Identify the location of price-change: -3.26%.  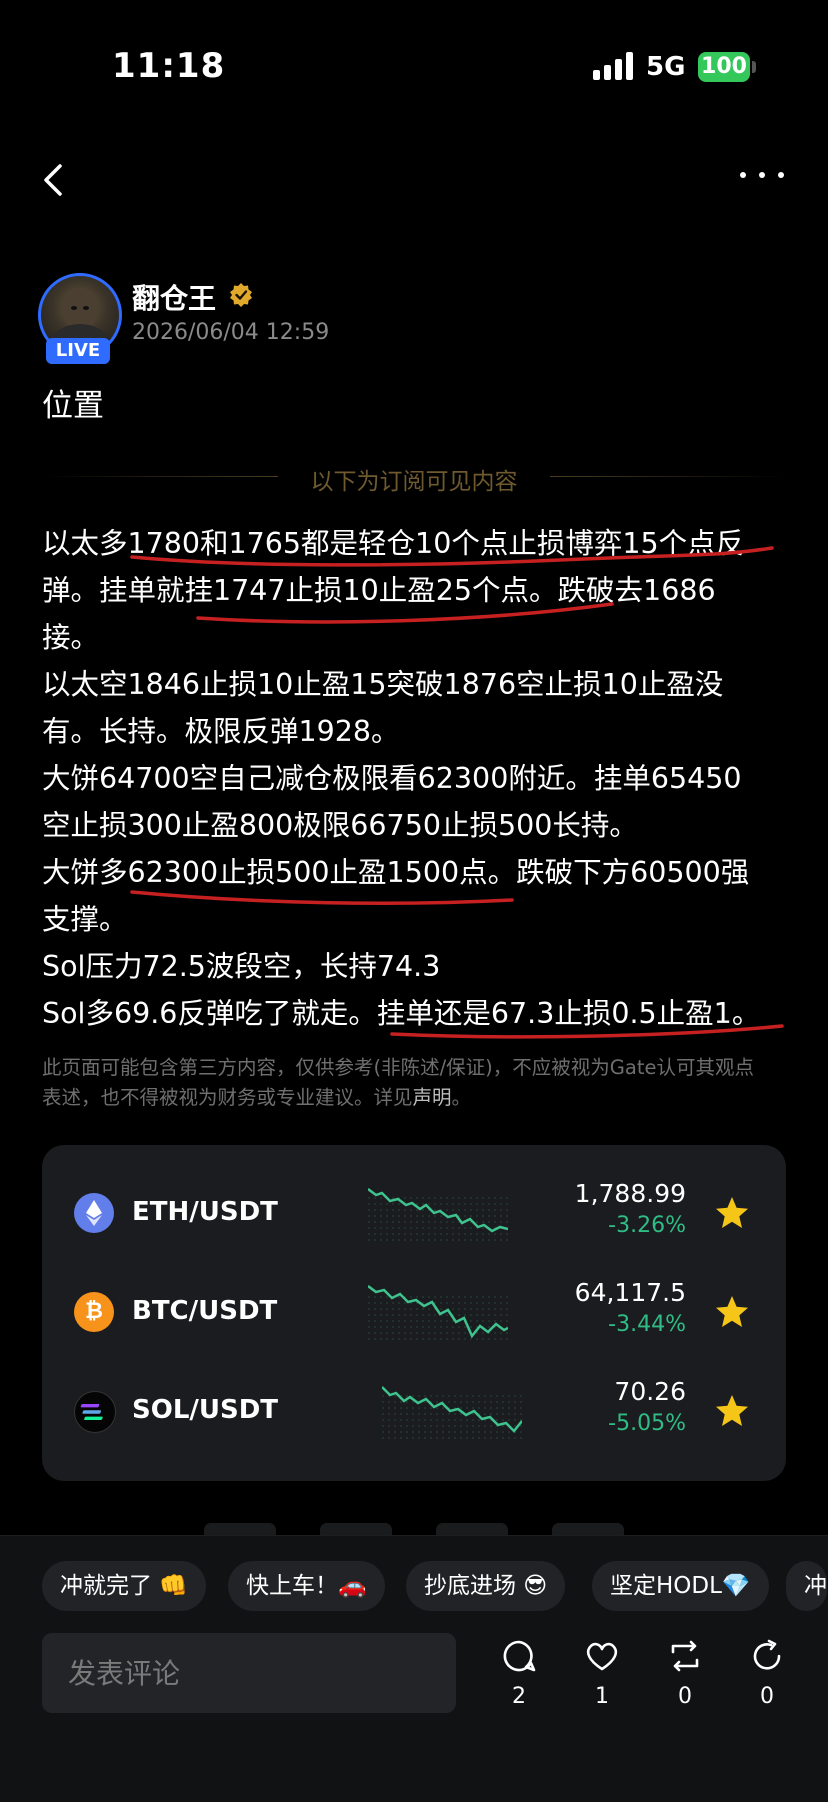
(647, 1225).